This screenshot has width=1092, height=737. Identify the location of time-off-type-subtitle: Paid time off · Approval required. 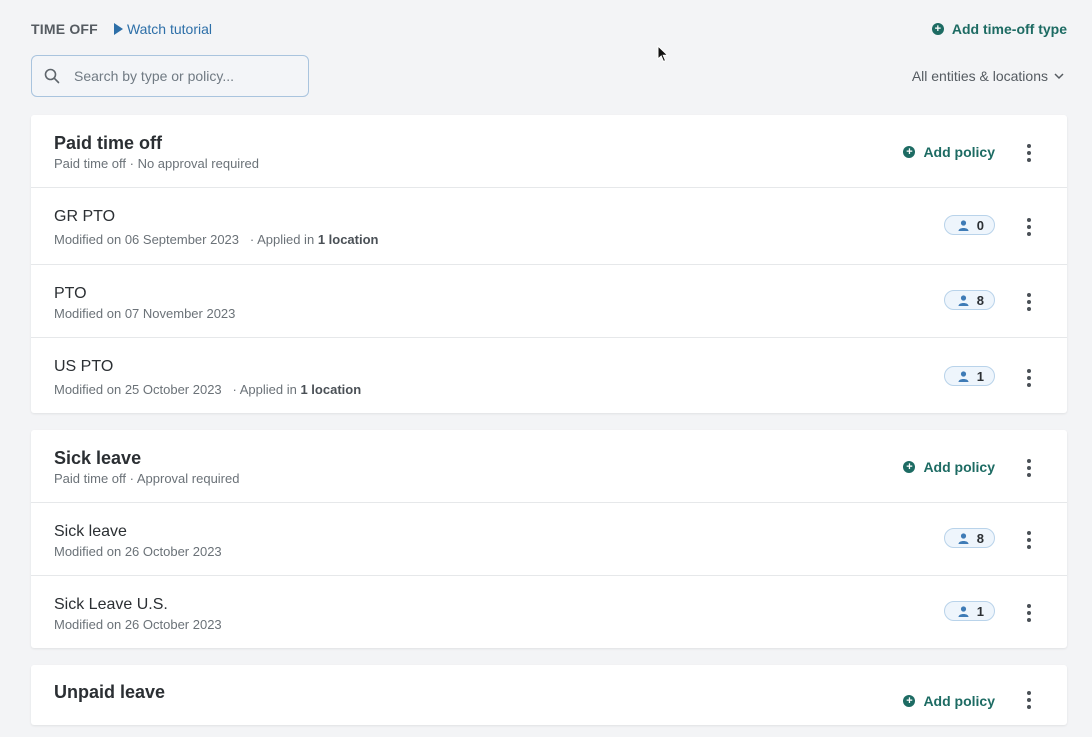
(147, 478).